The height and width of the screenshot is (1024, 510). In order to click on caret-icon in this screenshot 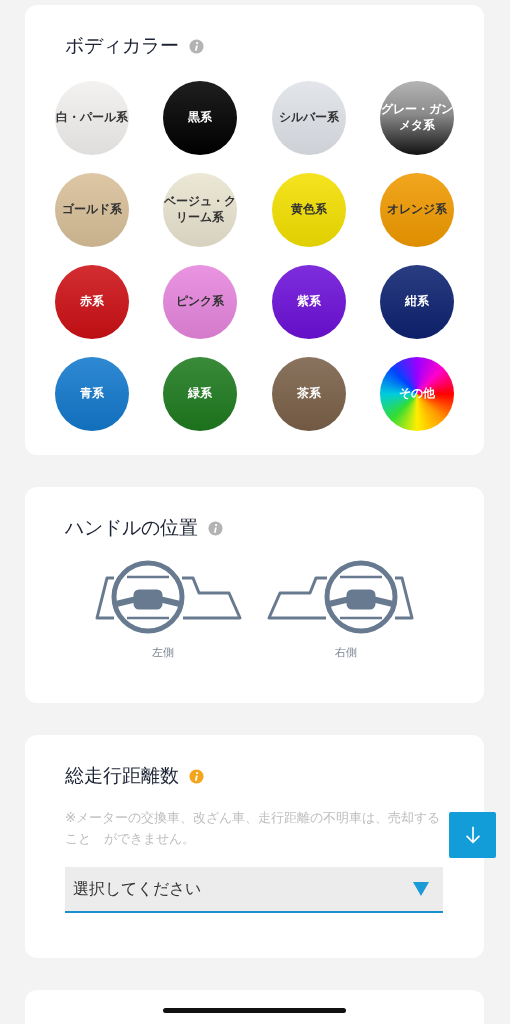, I will do `click(421, 889)`.